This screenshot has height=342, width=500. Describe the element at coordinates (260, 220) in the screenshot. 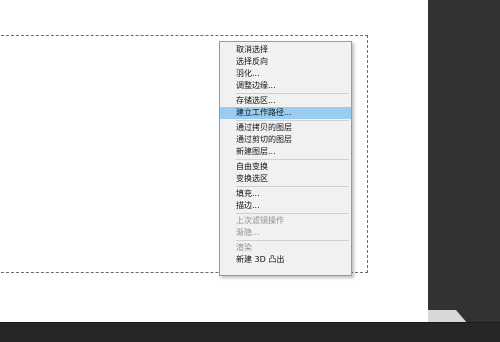

I see `menu-item-last-filter: 上次滤镜操作` at that location.